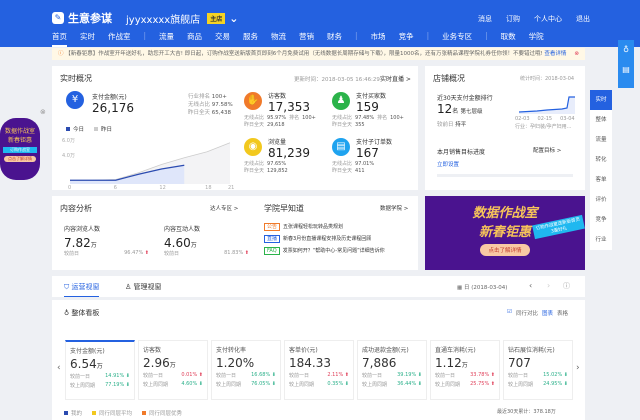 The image size is (640, 420). Describe the element at coordinates (115, 385) in the screenshot. I see `card-compare-value: 77.19%` at that location.